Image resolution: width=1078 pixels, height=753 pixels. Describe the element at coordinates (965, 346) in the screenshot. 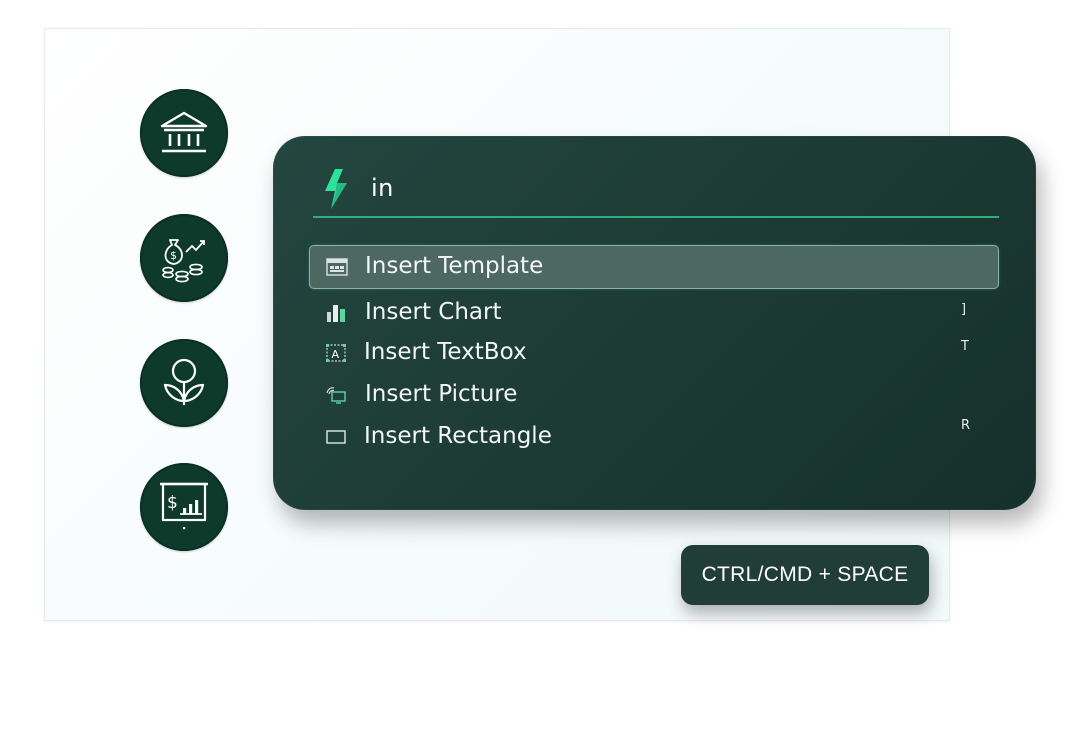

I see `shortcut-key-textbox: T` at that location.